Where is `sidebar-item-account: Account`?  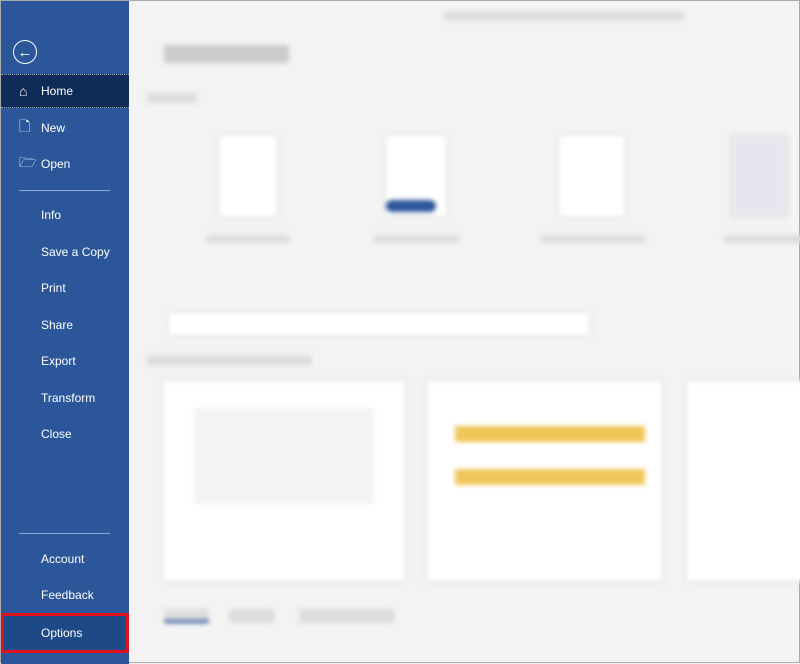 sidebar-item-account: Account is located at coordinates (65, 559).